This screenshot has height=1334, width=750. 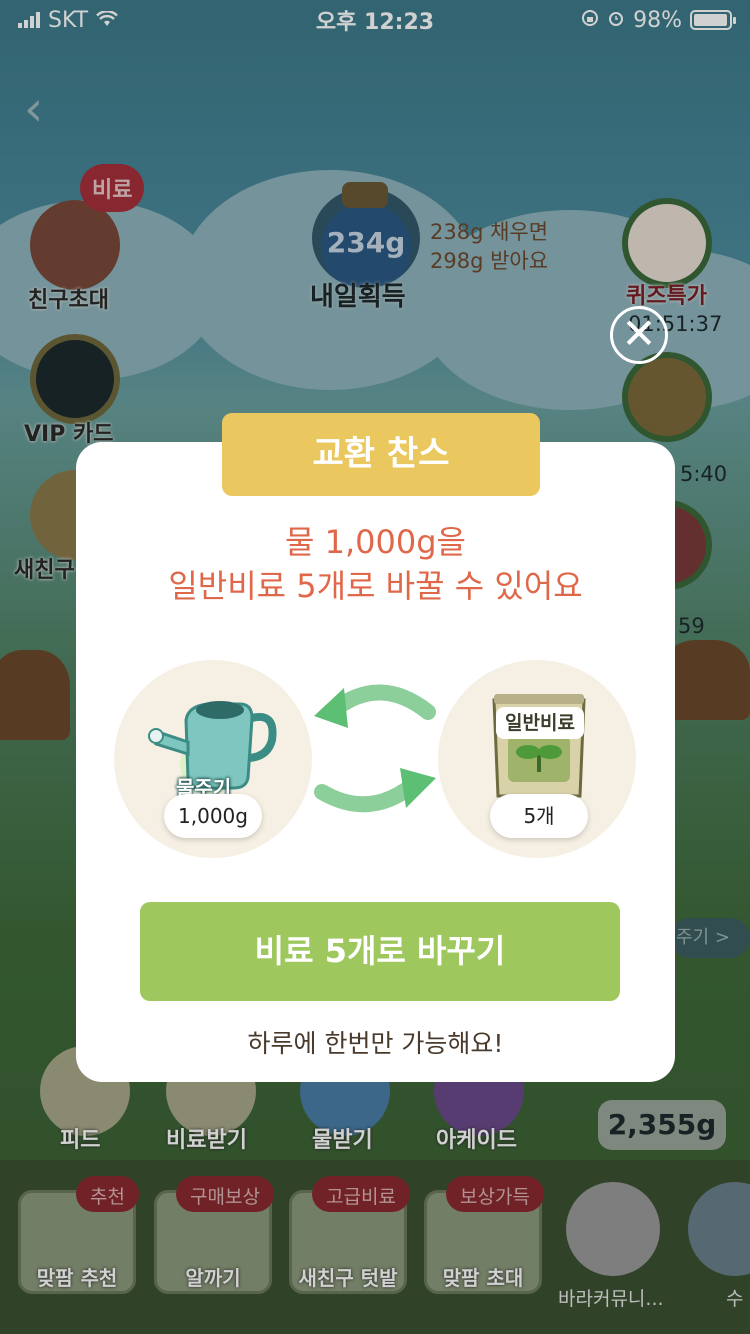 I want to click on water-amount-badge: 1,000g, so click(x=213, y=816).